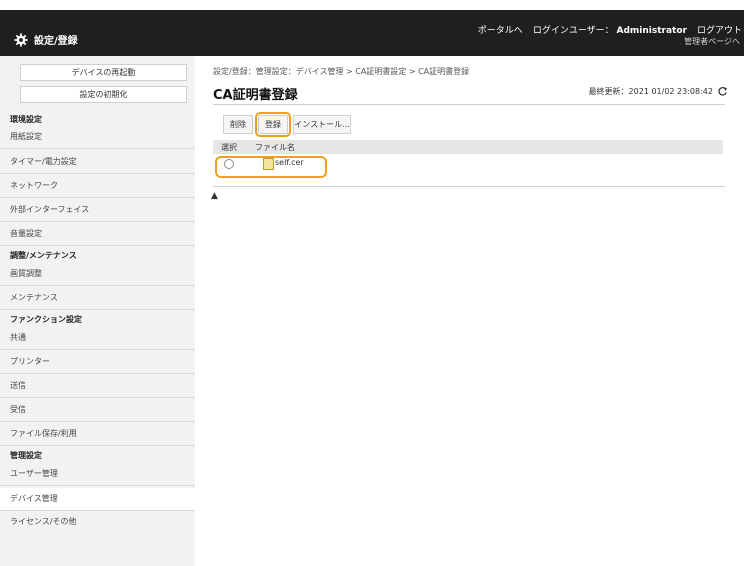  I want to click on table-header: 選択 ファイル名, so click(468, 147).